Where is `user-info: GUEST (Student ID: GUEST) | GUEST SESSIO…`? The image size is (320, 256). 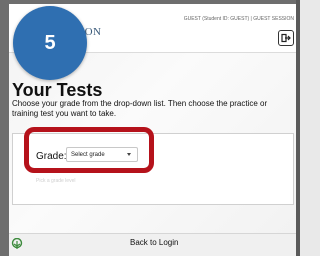 user-info: GUEST (Student ID: GUEST) | GUEST SESSIO… is located at coordinates (238, 19).